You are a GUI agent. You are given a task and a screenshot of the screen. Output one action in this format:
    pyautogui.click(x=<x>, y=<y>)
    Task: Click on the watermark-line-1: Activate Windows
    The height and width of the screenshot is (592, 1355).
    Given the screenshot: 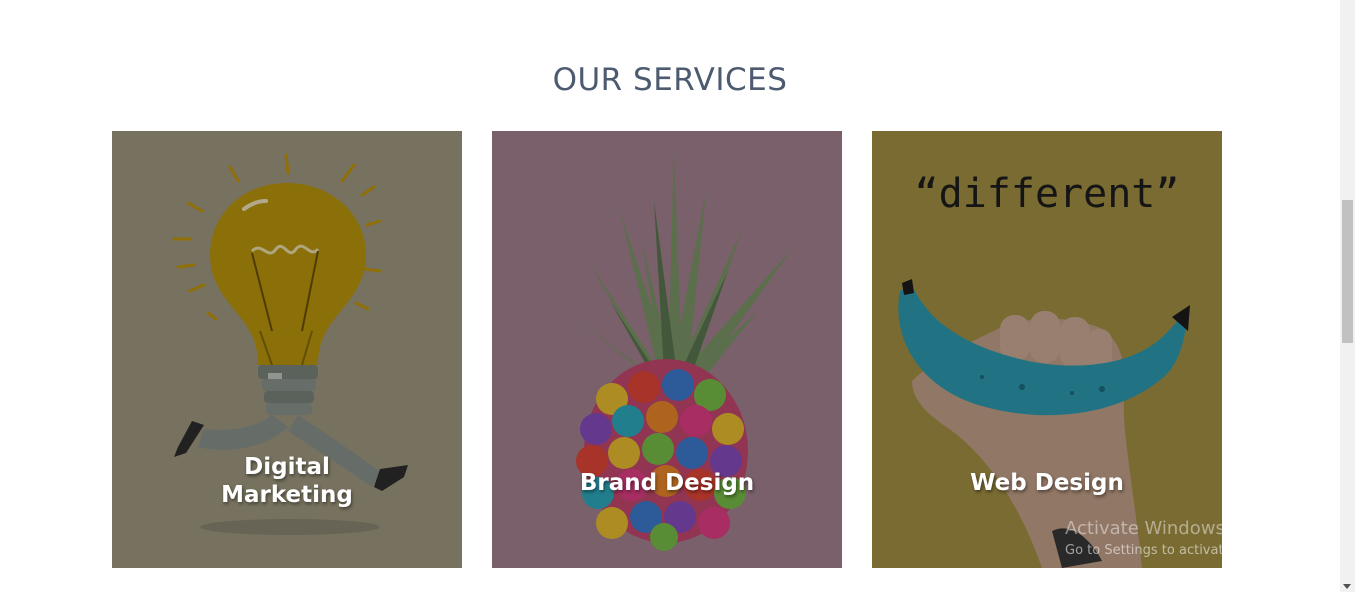 What is the action you would take?
    pyautogui.click(x=1145, y=528)
    